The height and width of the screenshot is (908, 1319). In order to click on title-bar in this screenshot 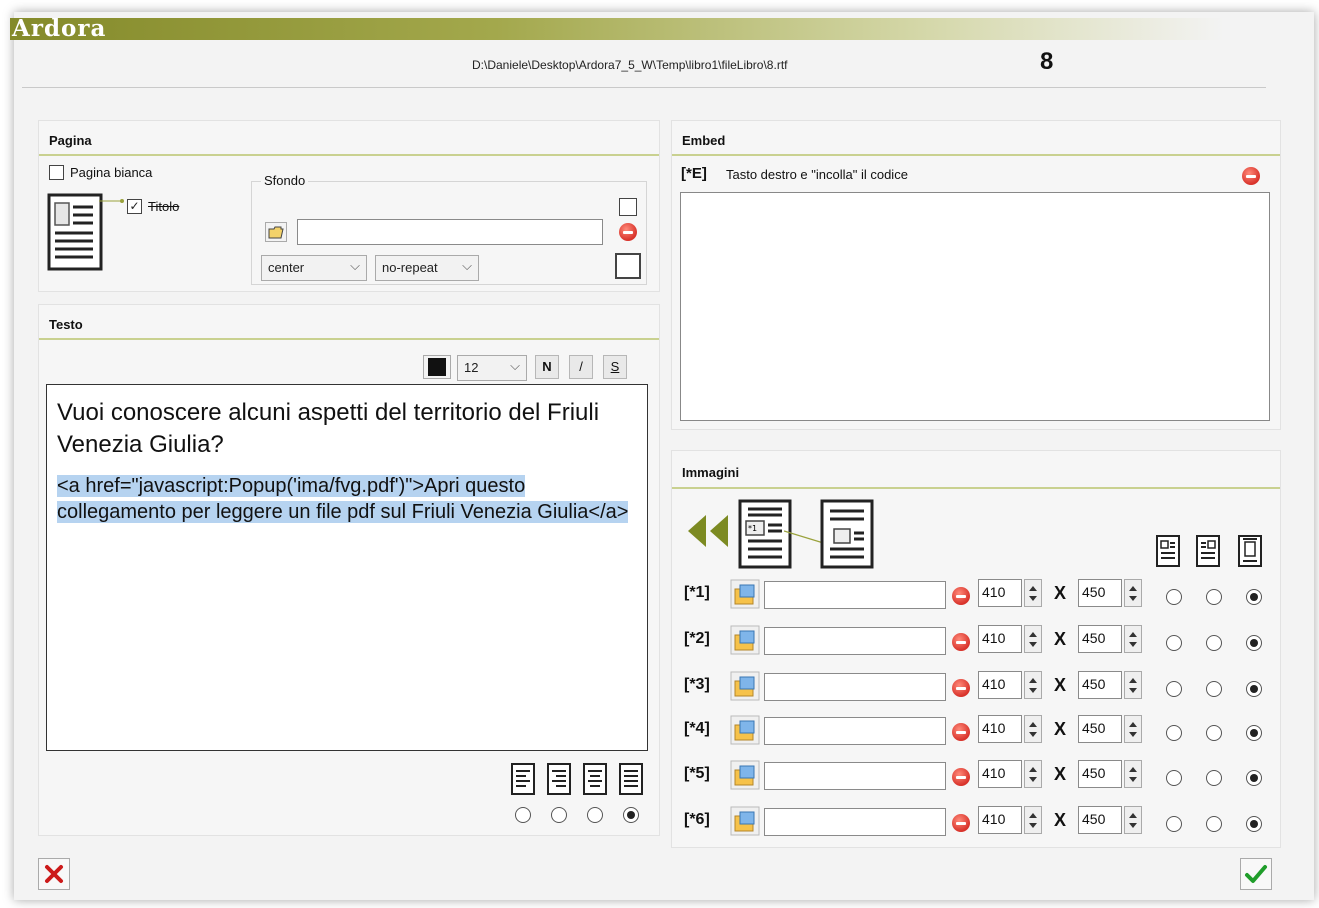, I will do `click(617, 29)`.